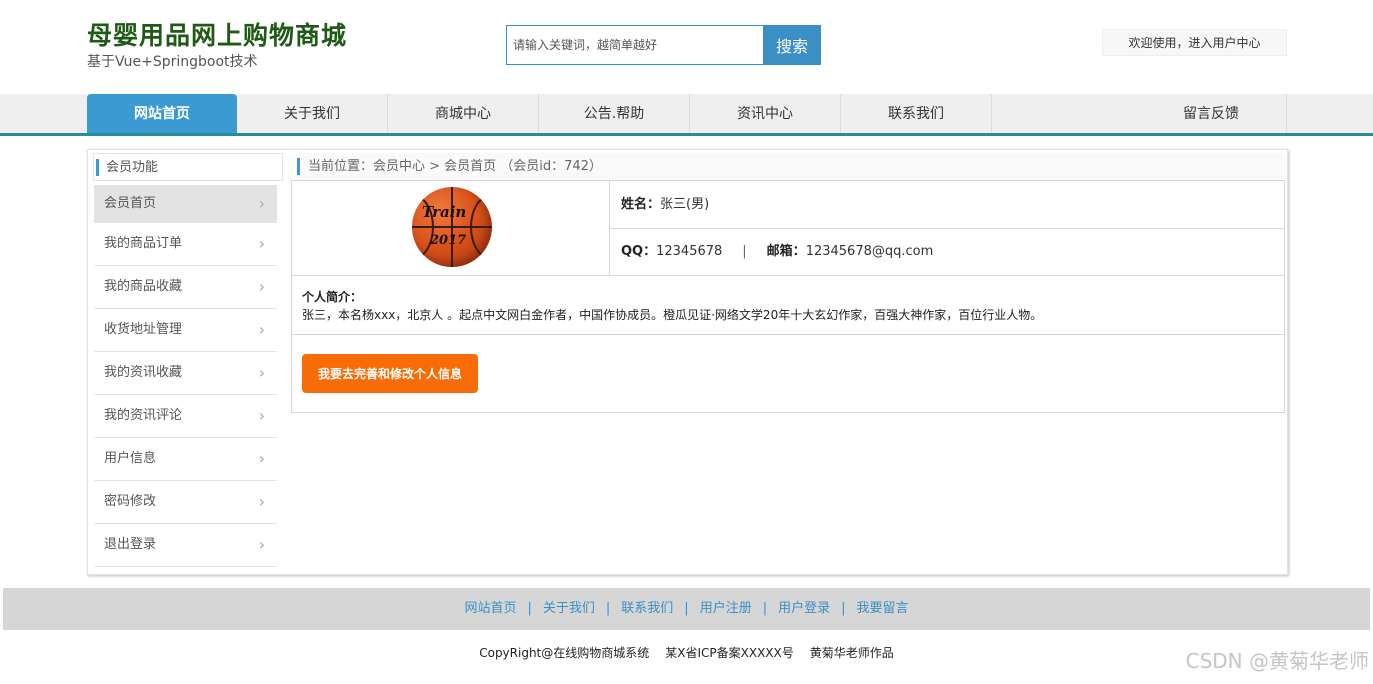 This screenshot has width=1373, height=684. What do you see at coordinates (869, 251) in the screenshot?
I see `email-value: 12345678@qq.com` at bounding box center [869, 251].